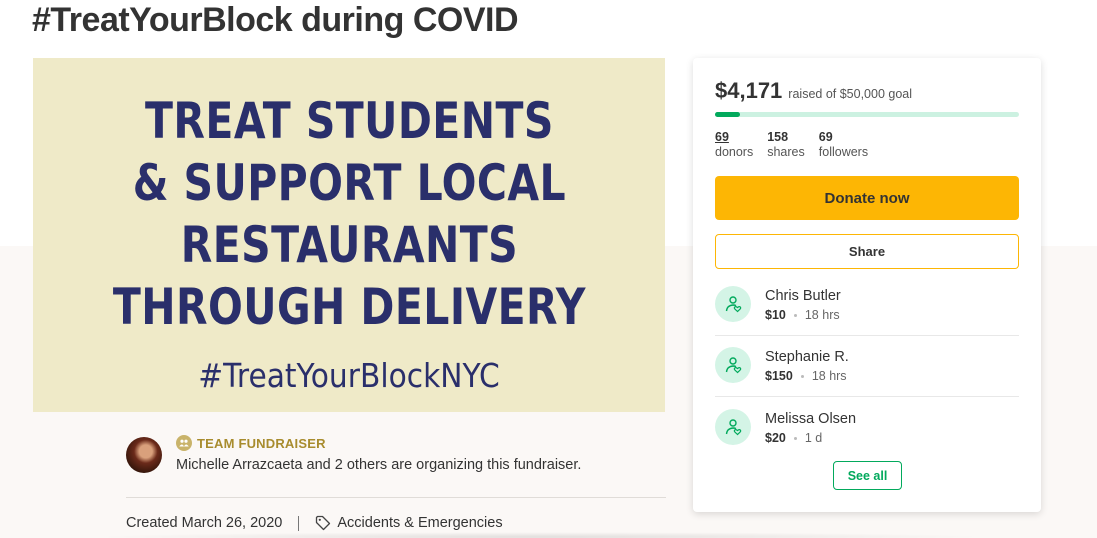 This screenshot has height=538, width=1097. Describe the element at coordinates (204, 523) in the screenshot. I see `created-date: Created March 26, 2020` at that location.